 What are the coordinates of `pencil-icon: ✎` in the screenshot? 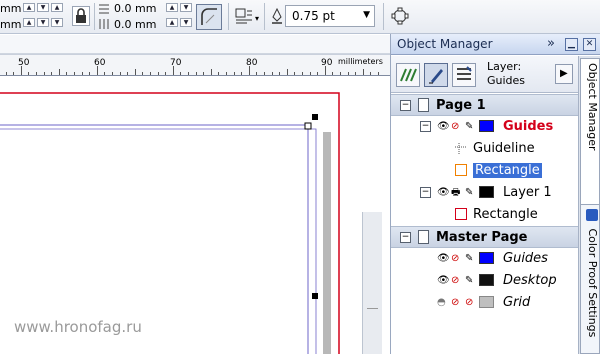 It's located at (469, 127).